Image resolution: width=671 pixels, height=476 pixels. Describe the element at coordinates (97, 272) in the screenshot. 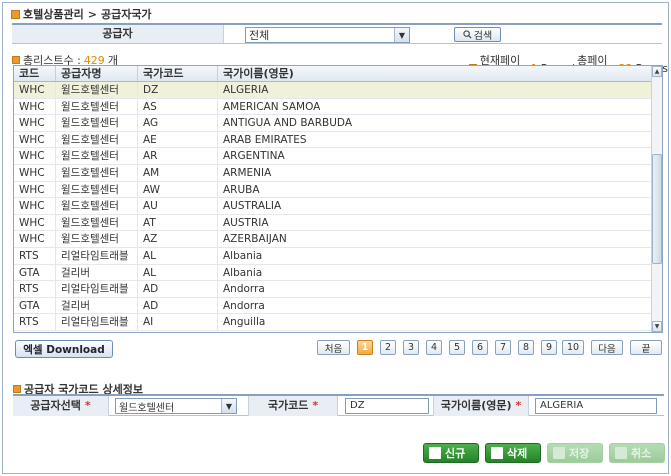

I see `row-supplier-name: 걸리버` at that location.